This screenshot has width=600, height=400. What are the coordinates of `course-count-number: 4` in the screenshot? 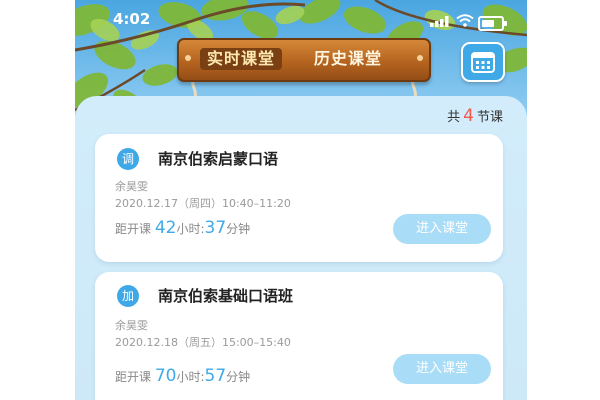 It's located at (468, 116).